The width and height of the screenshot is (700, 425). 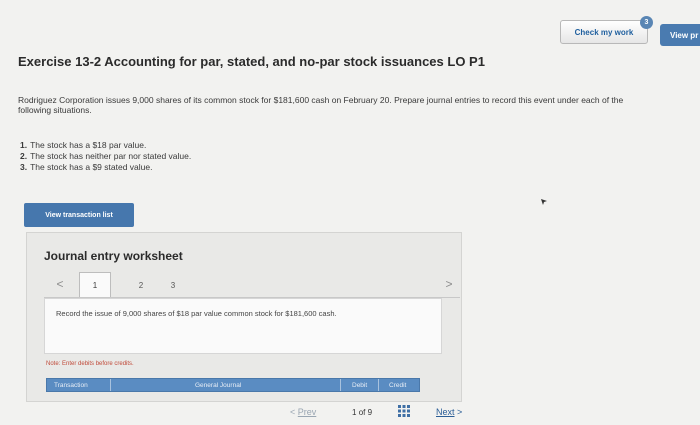 I want to click on view-previous-button: View pr, so click(x=680, y=35).